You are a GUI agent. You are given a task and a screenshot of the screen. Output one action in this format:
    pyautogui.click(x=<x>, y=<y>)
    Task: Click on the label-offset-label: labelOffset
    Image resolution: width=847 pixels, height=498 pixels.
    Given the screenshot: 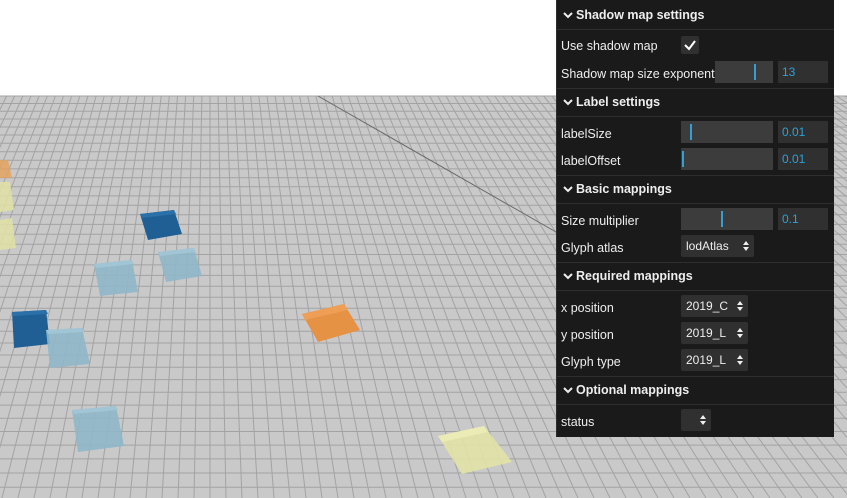 What is the action you would take?
    pyautogui.click(x=591, y=161)
    